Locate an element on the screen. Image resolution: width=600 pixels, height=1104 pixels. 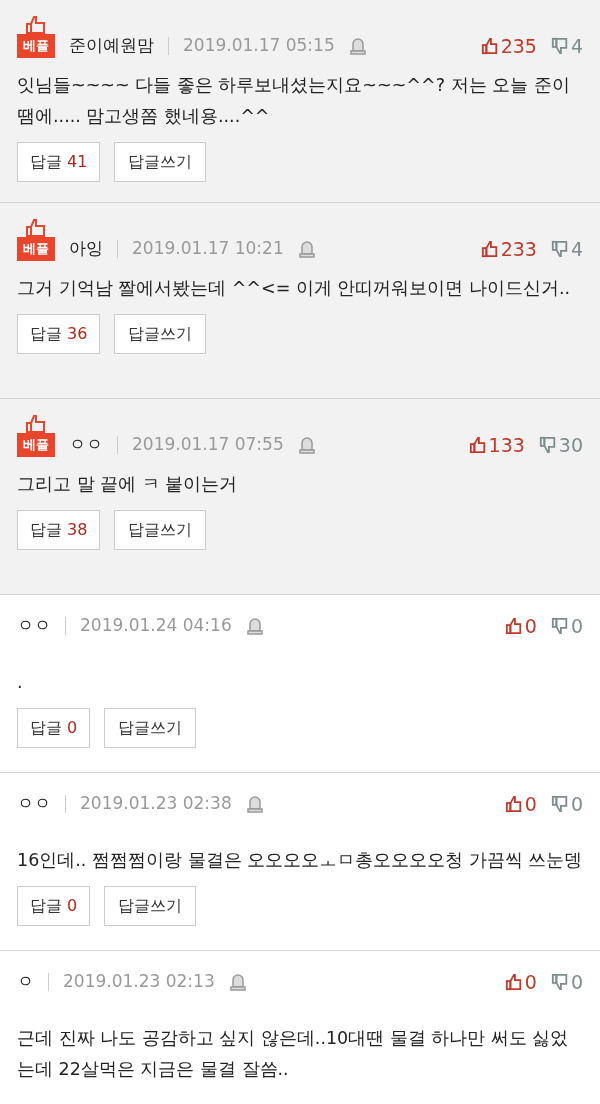
comment-text: 16인데.. 쩜쩜쩜이랑 물결은 오오오오ㅗㅁ총오오오오청 가끔씩 쓰눈뎅 is located at coordinates (300, 860).